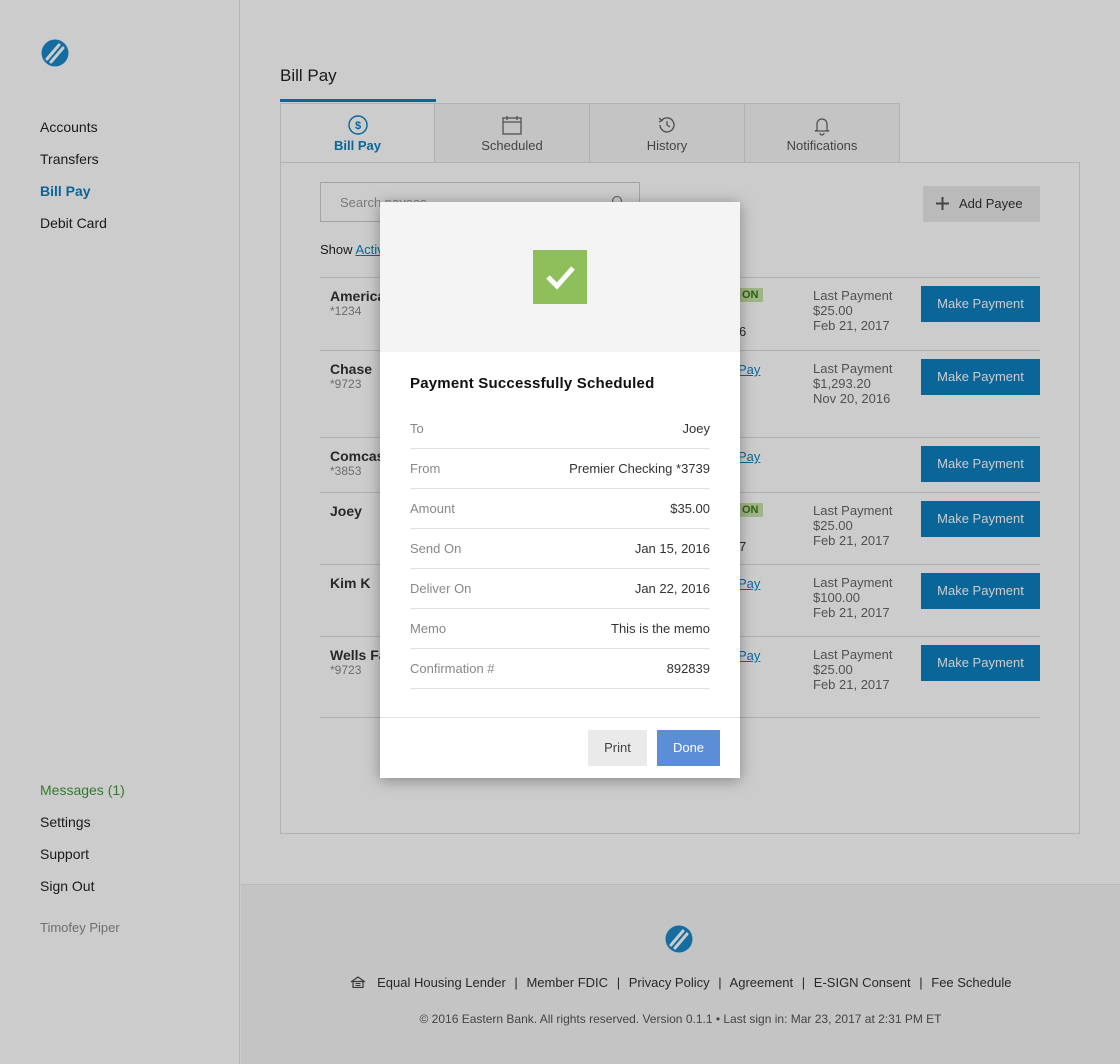 Image resolution: width=1120 pixels, height=1064 pixels. Describe the element at coordinates (432, 508) in the screenshot. I see `detail-label: Amount` at that location.